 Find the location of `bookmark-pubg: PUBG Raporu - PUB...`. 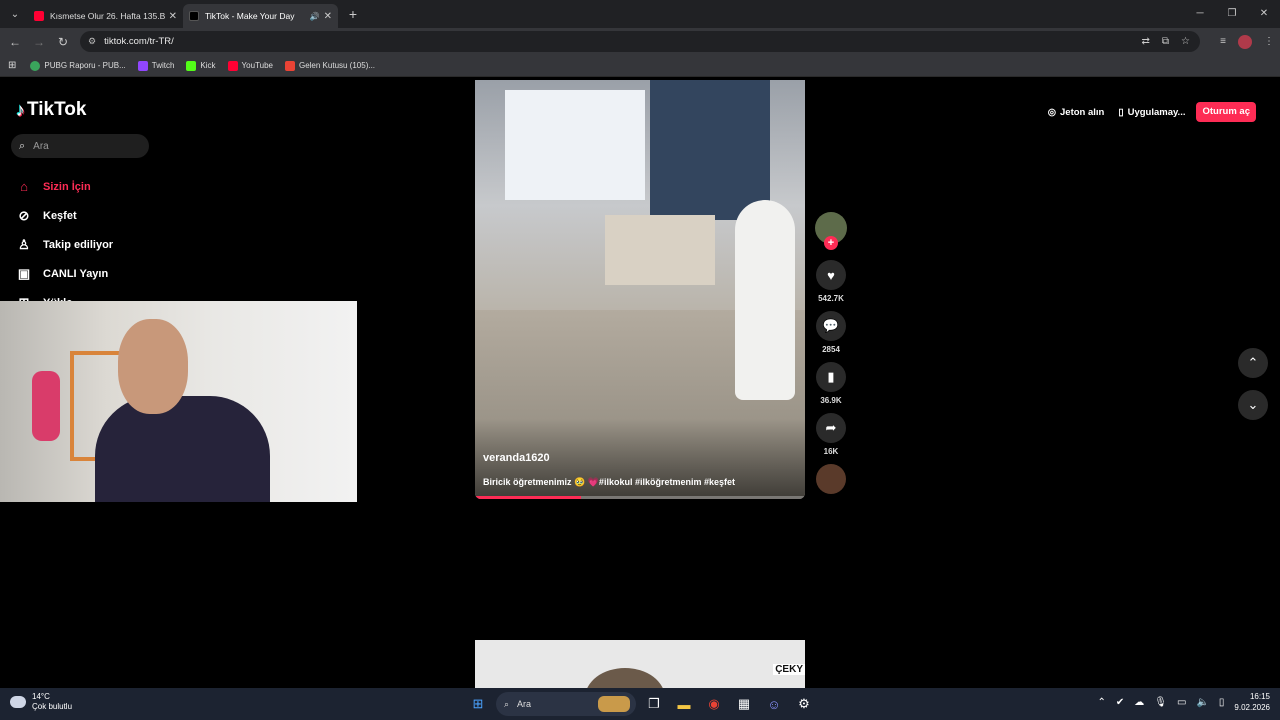

bookmark-pubg: PUBG Raporu - PUB... is located at coordinates (78, 65).